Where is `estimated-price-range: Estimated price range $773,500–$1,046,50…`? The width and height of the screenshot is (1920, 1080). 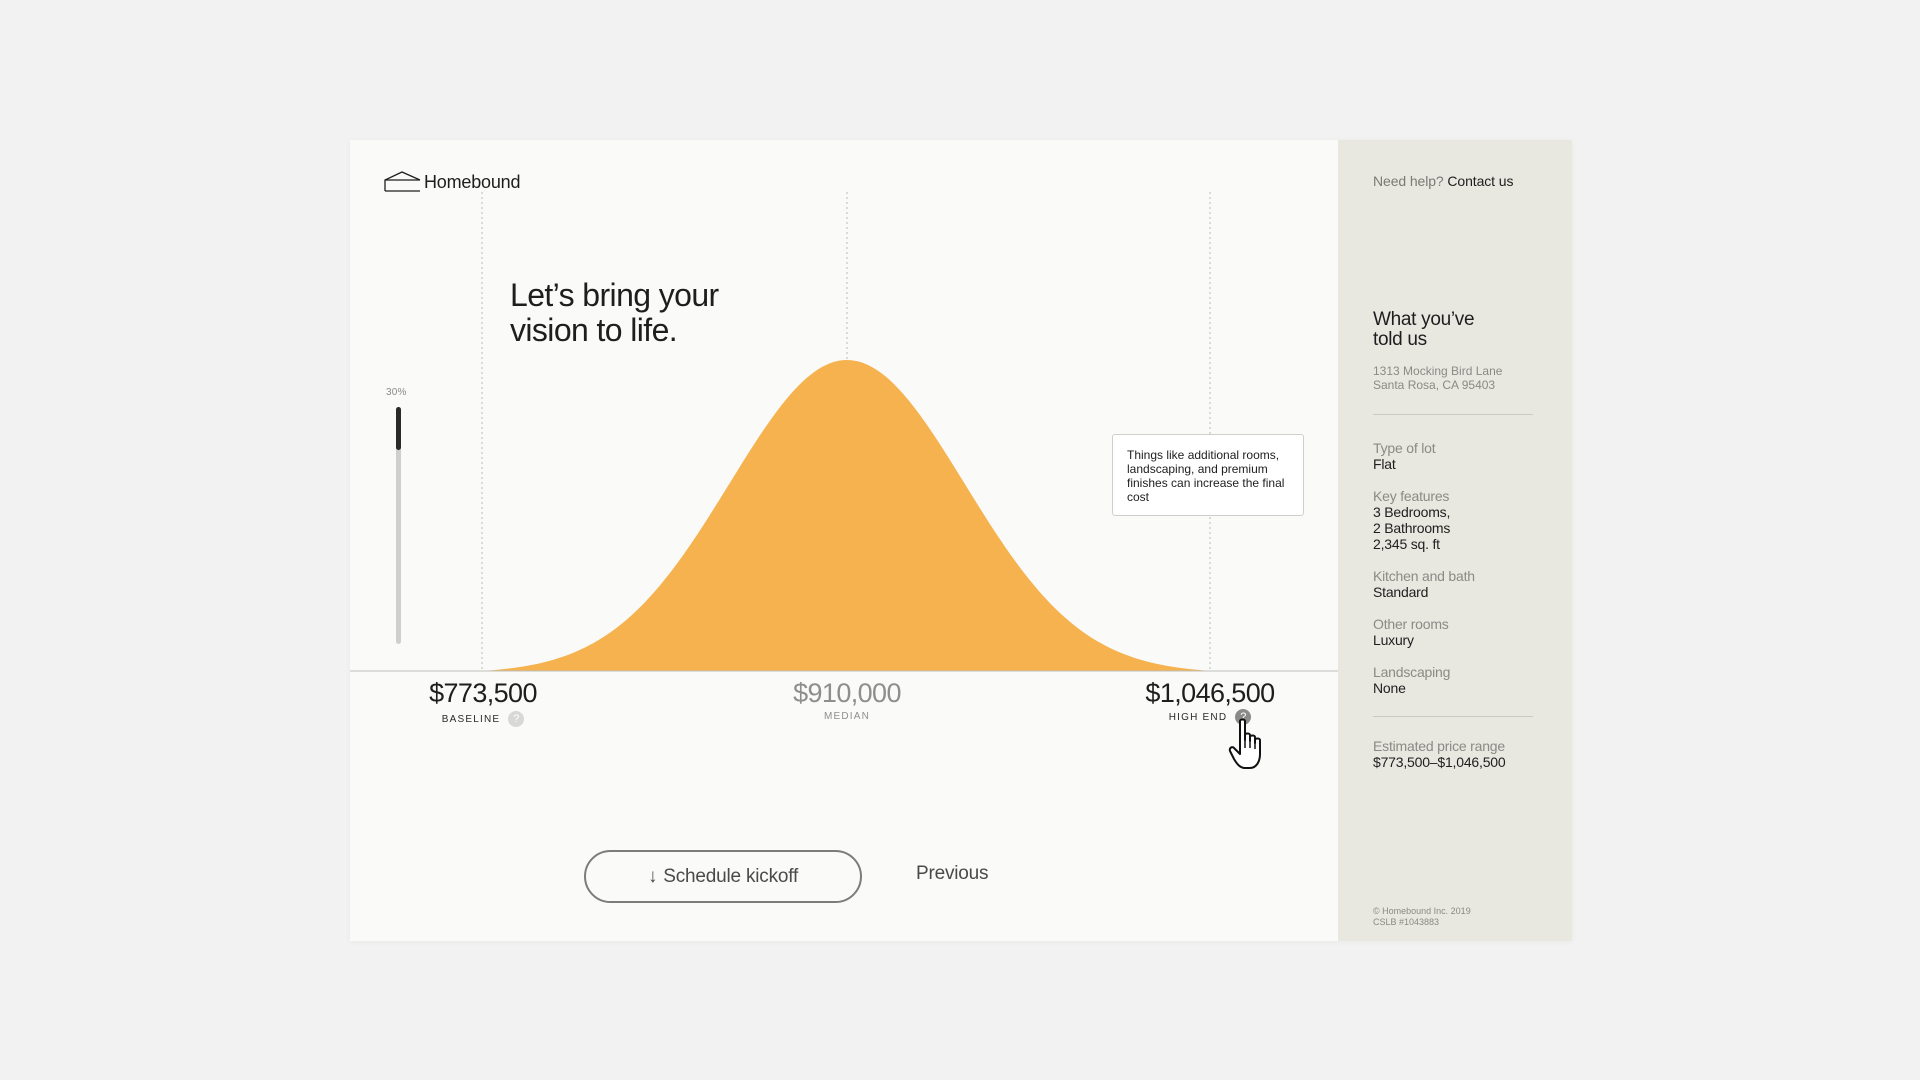 estimated-price-range: Estimated price range $773,500–$1,046,50… is located at coordinates (1439, 754).